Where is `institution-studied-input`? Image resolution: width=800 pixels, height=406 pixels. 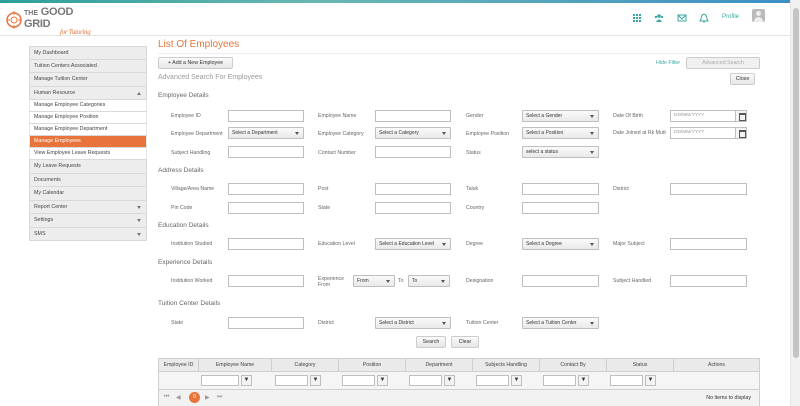
institution-studied-input is located at coordinates (266, 244).